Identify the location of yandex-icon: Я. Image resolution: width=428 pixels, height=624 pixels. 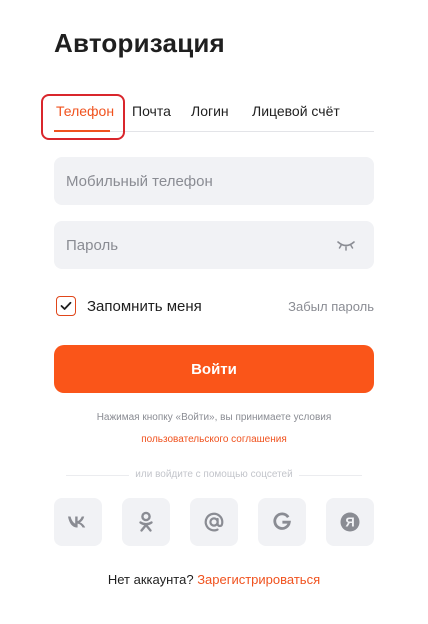
(350, 522).